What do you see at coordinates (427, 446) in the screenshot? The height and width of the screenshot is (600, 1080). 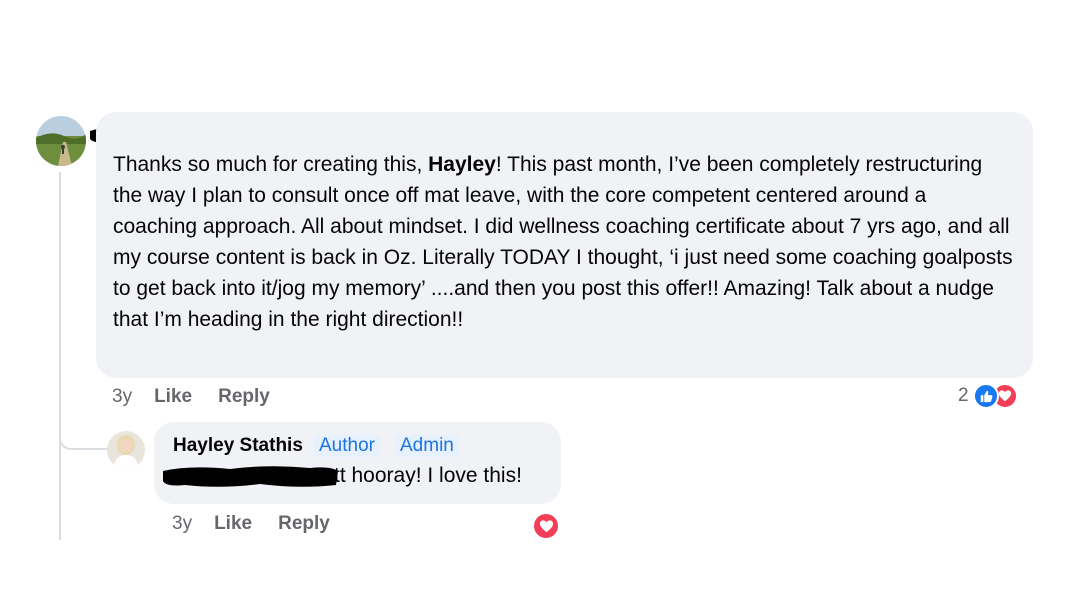 I see `admin-badge: Admin` at bounding box center [427, 446].